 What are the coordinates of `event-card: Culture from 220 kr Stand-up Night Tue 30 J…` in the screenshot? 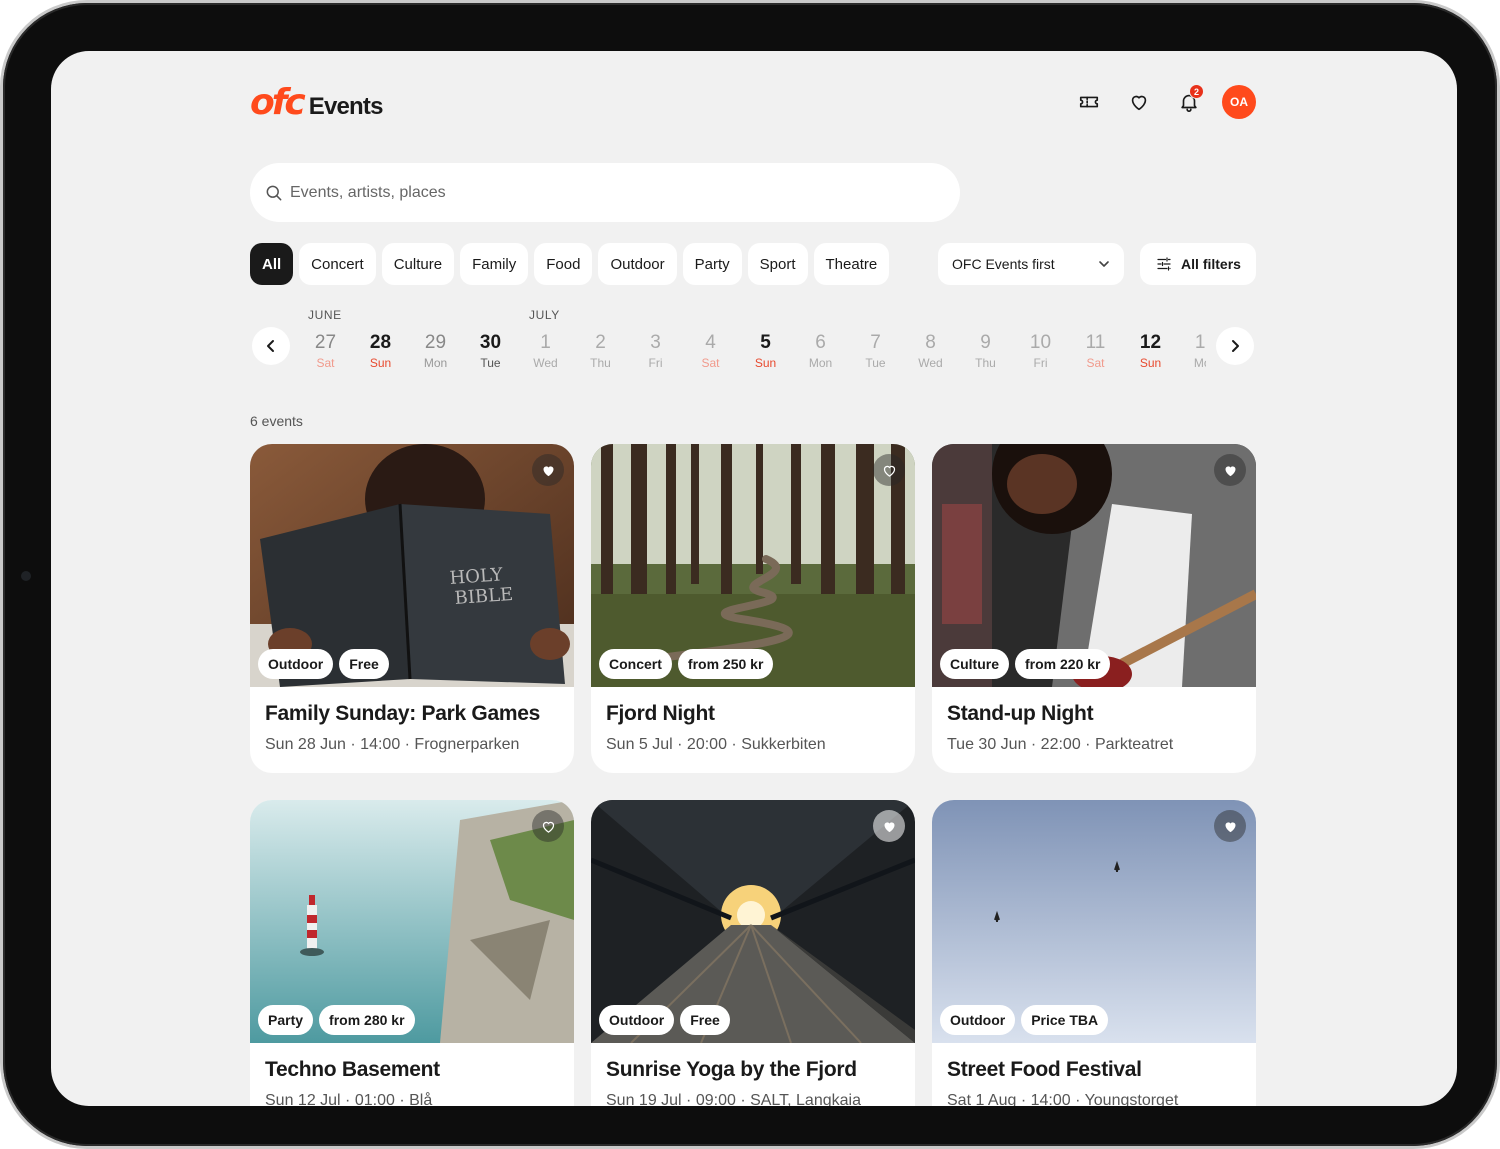 It's located at (1094, 608).